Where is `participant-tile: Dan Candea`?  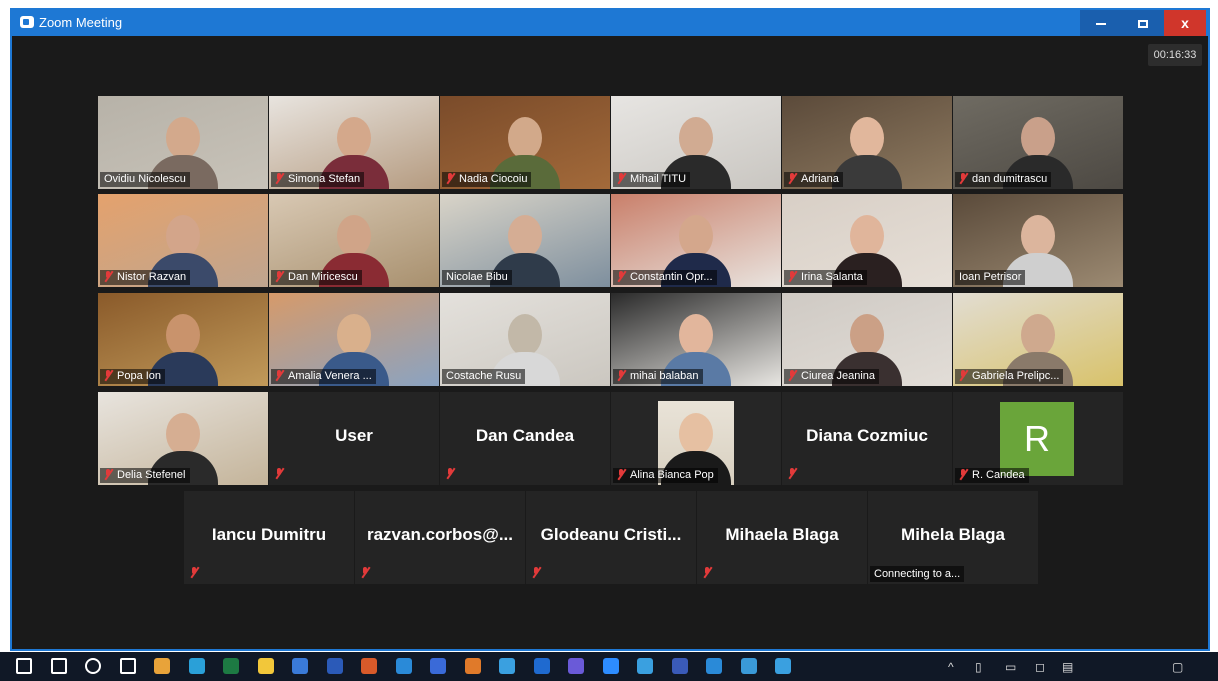
participant-tile: Dan Candea is located at coordinates (525, 438).